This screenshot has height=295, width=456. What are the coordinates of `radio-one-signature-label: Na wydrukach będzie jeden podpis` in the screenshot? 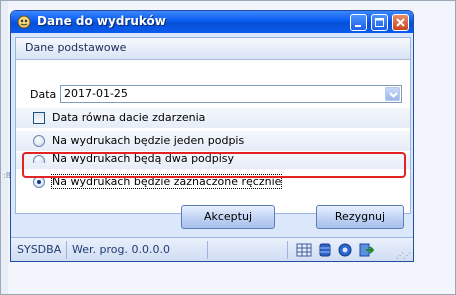 It's located at (148, 140).